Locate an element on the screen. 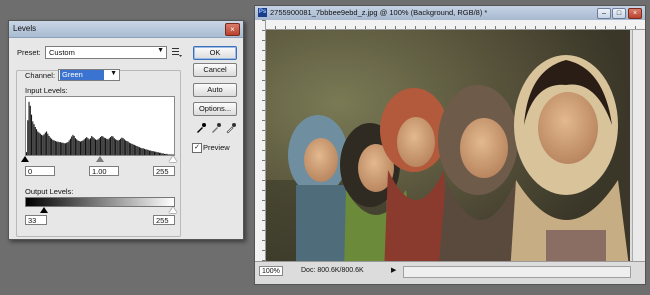 This screenshot has width=650, height=295. vertical-ruler is located at coordinates (260, 141).